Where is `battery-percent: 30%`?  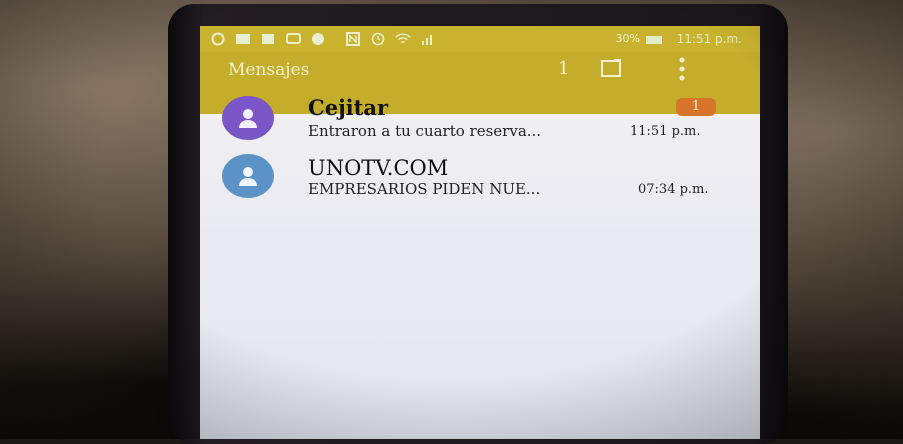 battery-percent: 30% is located at coordinates (627, 38).